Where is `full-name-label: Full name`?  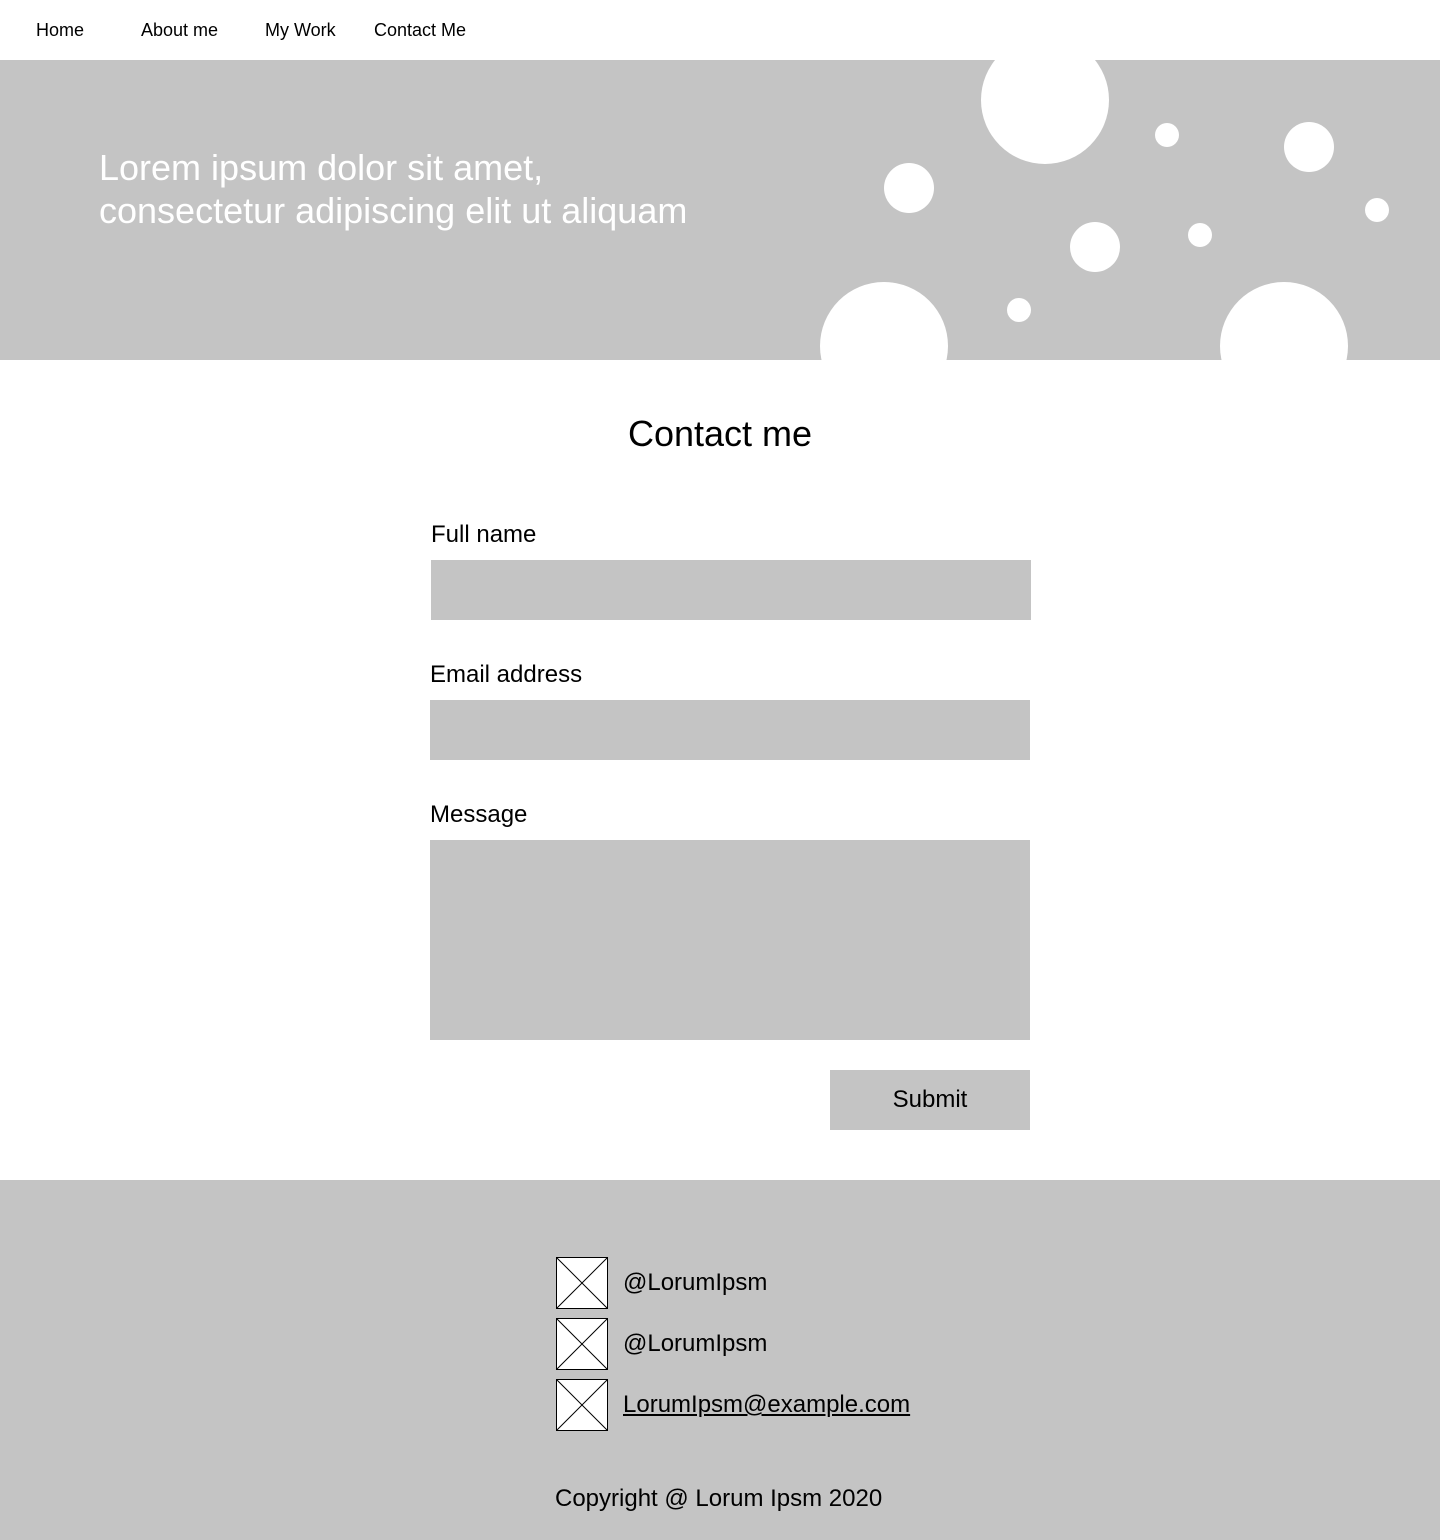 full-name-label: Full name is located at coordinates (484, 534).